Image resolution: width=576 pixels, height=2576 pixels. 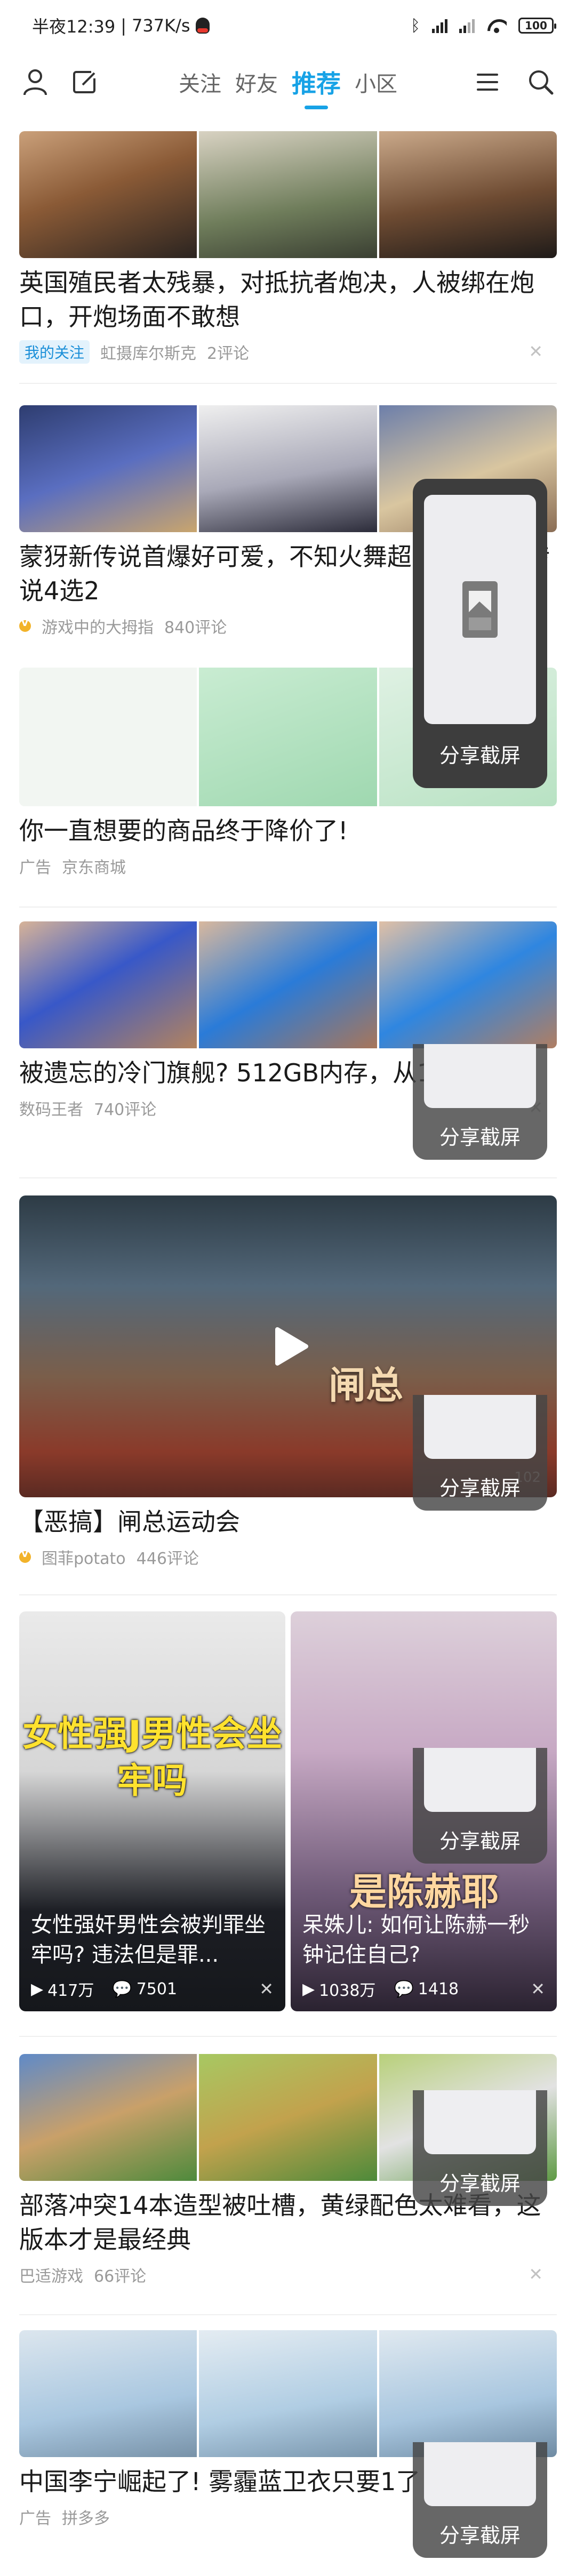 I want to click on screenshot-preview-icon, so click(x=480, y=609).